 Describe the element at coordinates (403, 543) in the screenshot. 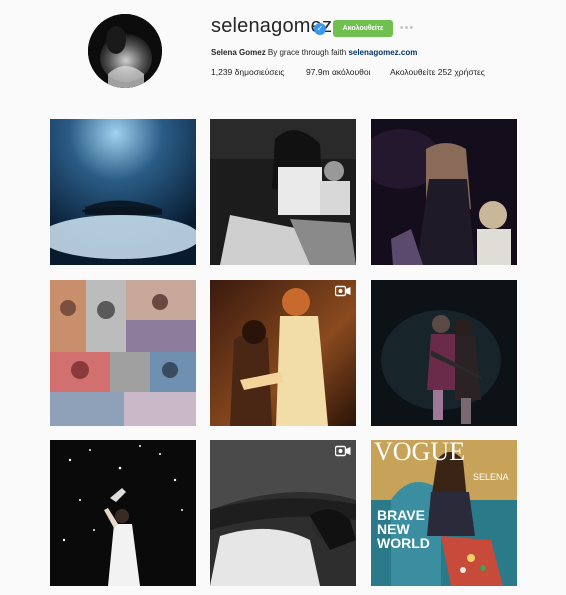

I see `magazine-cover-line: WORLD` at that location.